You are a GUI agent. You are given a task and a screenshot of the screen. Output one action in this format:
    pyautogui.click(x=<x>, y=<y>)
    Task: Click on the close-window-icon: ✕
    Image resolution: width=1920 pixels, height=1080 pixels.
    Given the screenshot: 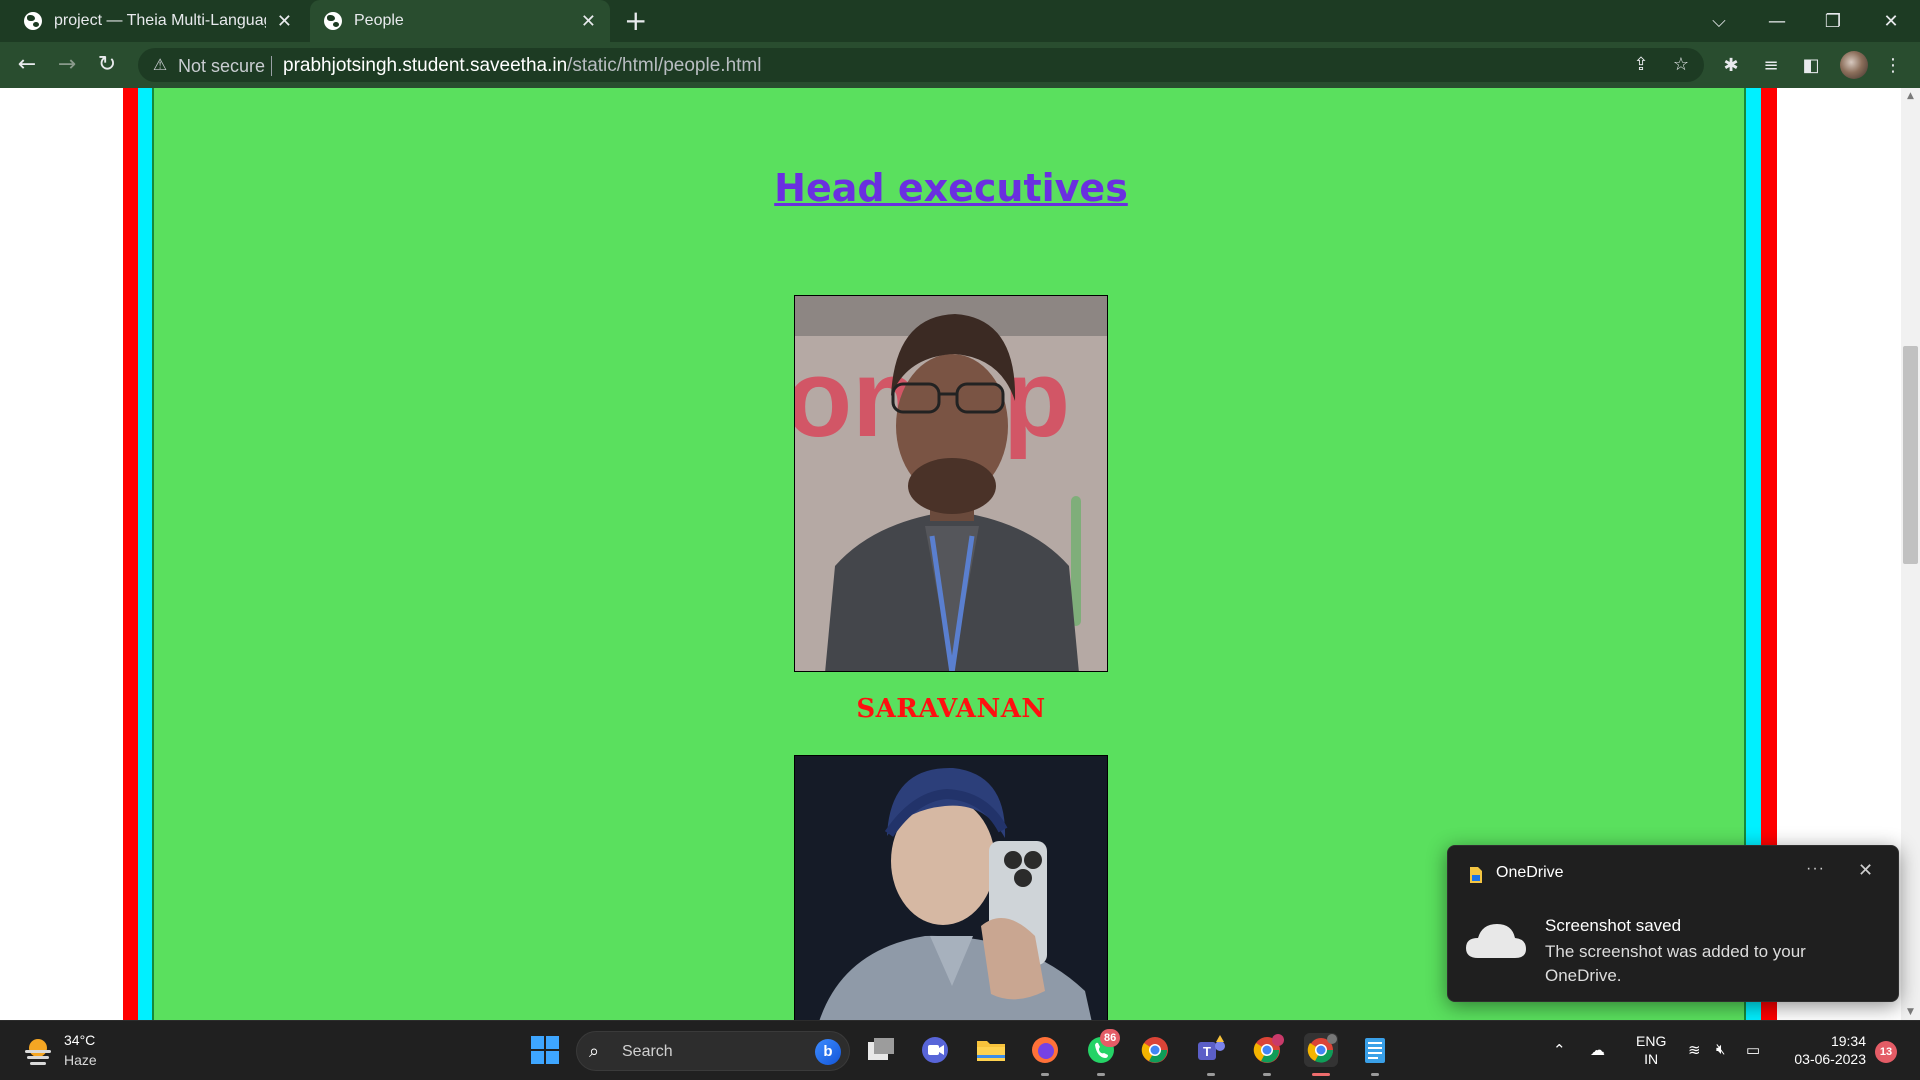 What is the action you would take?
    pyautogui.click(x=1891, y=21)
    